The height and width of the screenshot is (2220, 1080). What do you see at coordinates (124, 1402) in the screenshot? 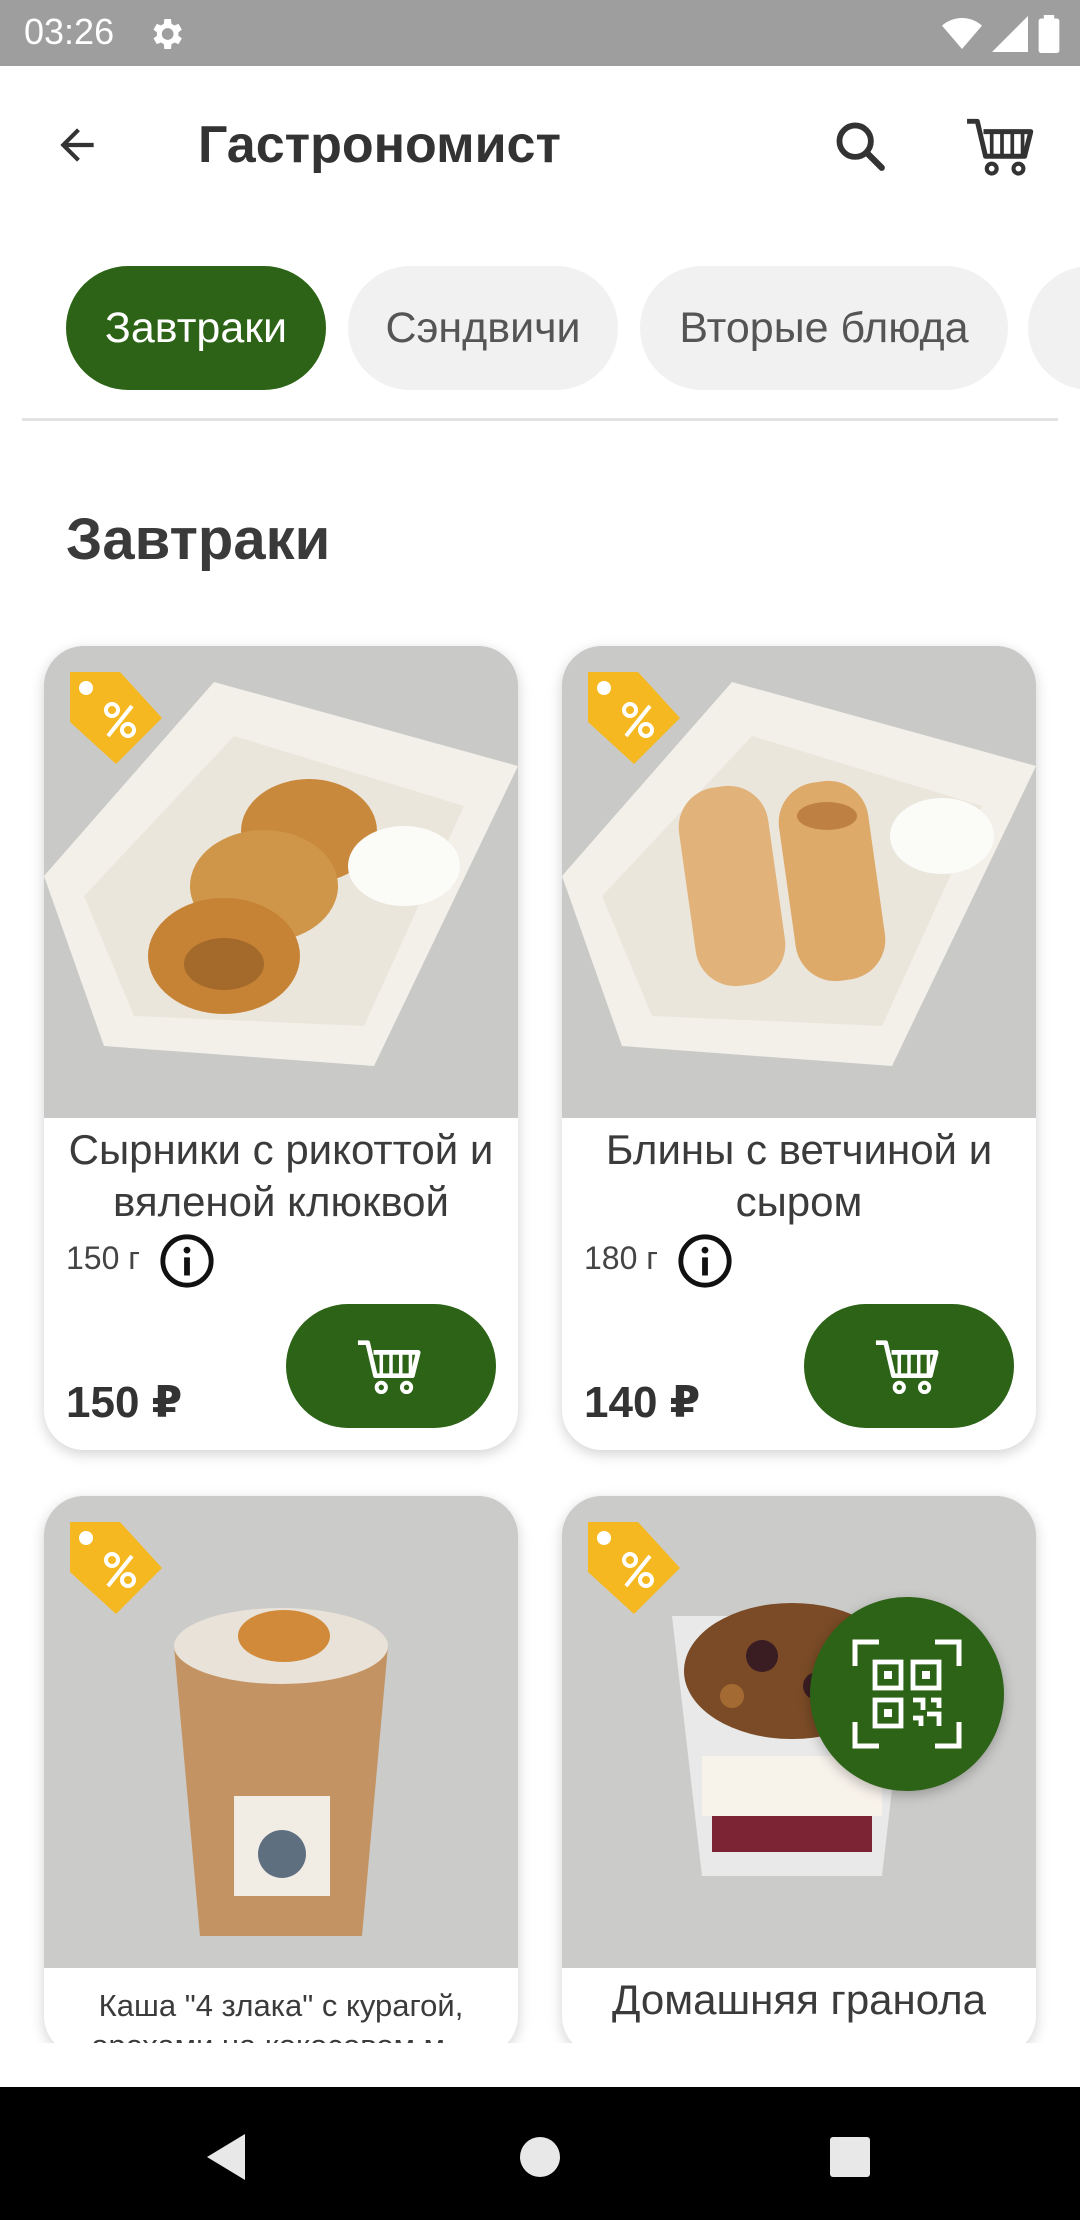
I see `product-price: 150 ₽` at bounding box center [124, 1402].